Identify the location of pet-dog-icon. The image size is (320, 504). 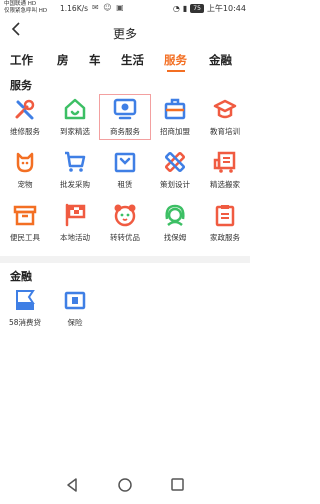
(25, 162).